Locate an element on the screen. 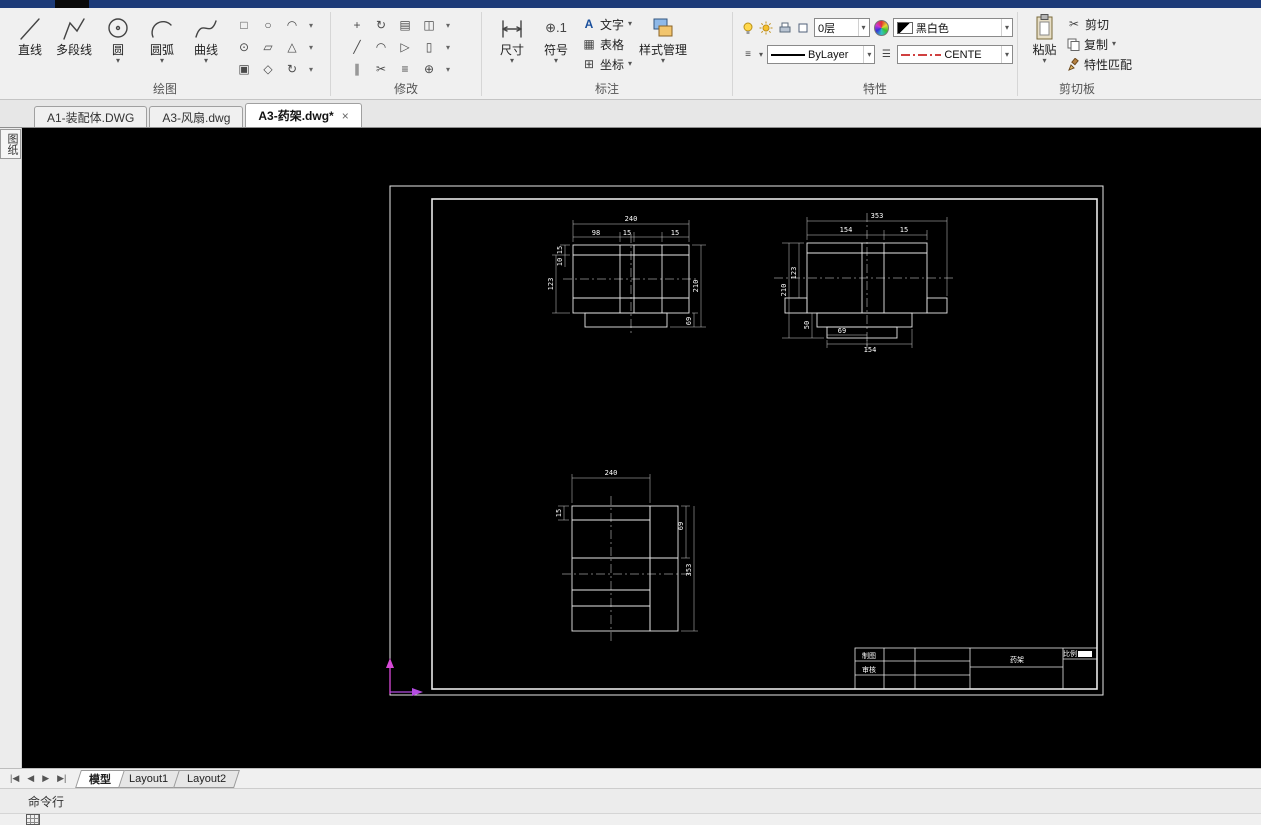  circle-button: 圆 ▾ is located at coordinates (118, 38).